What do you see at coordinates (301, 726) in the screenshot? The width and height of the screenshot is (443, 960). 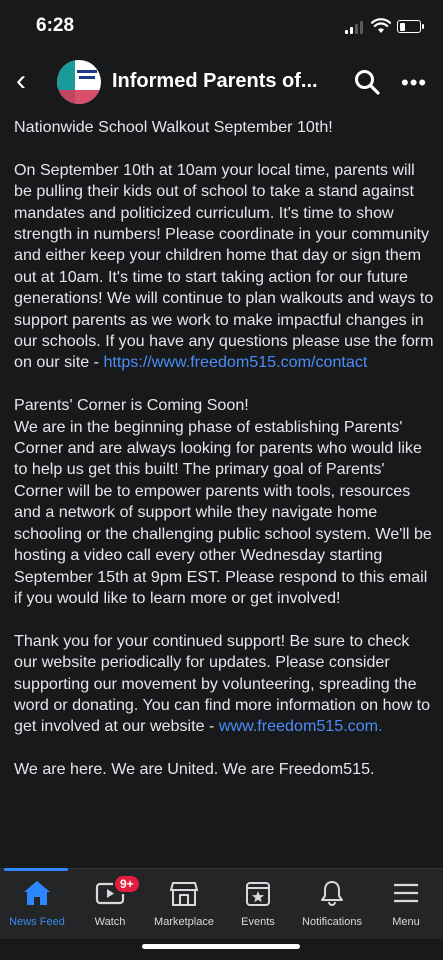 I see `website-link: www.freedom515.com.` at bounding box center [301, 726].